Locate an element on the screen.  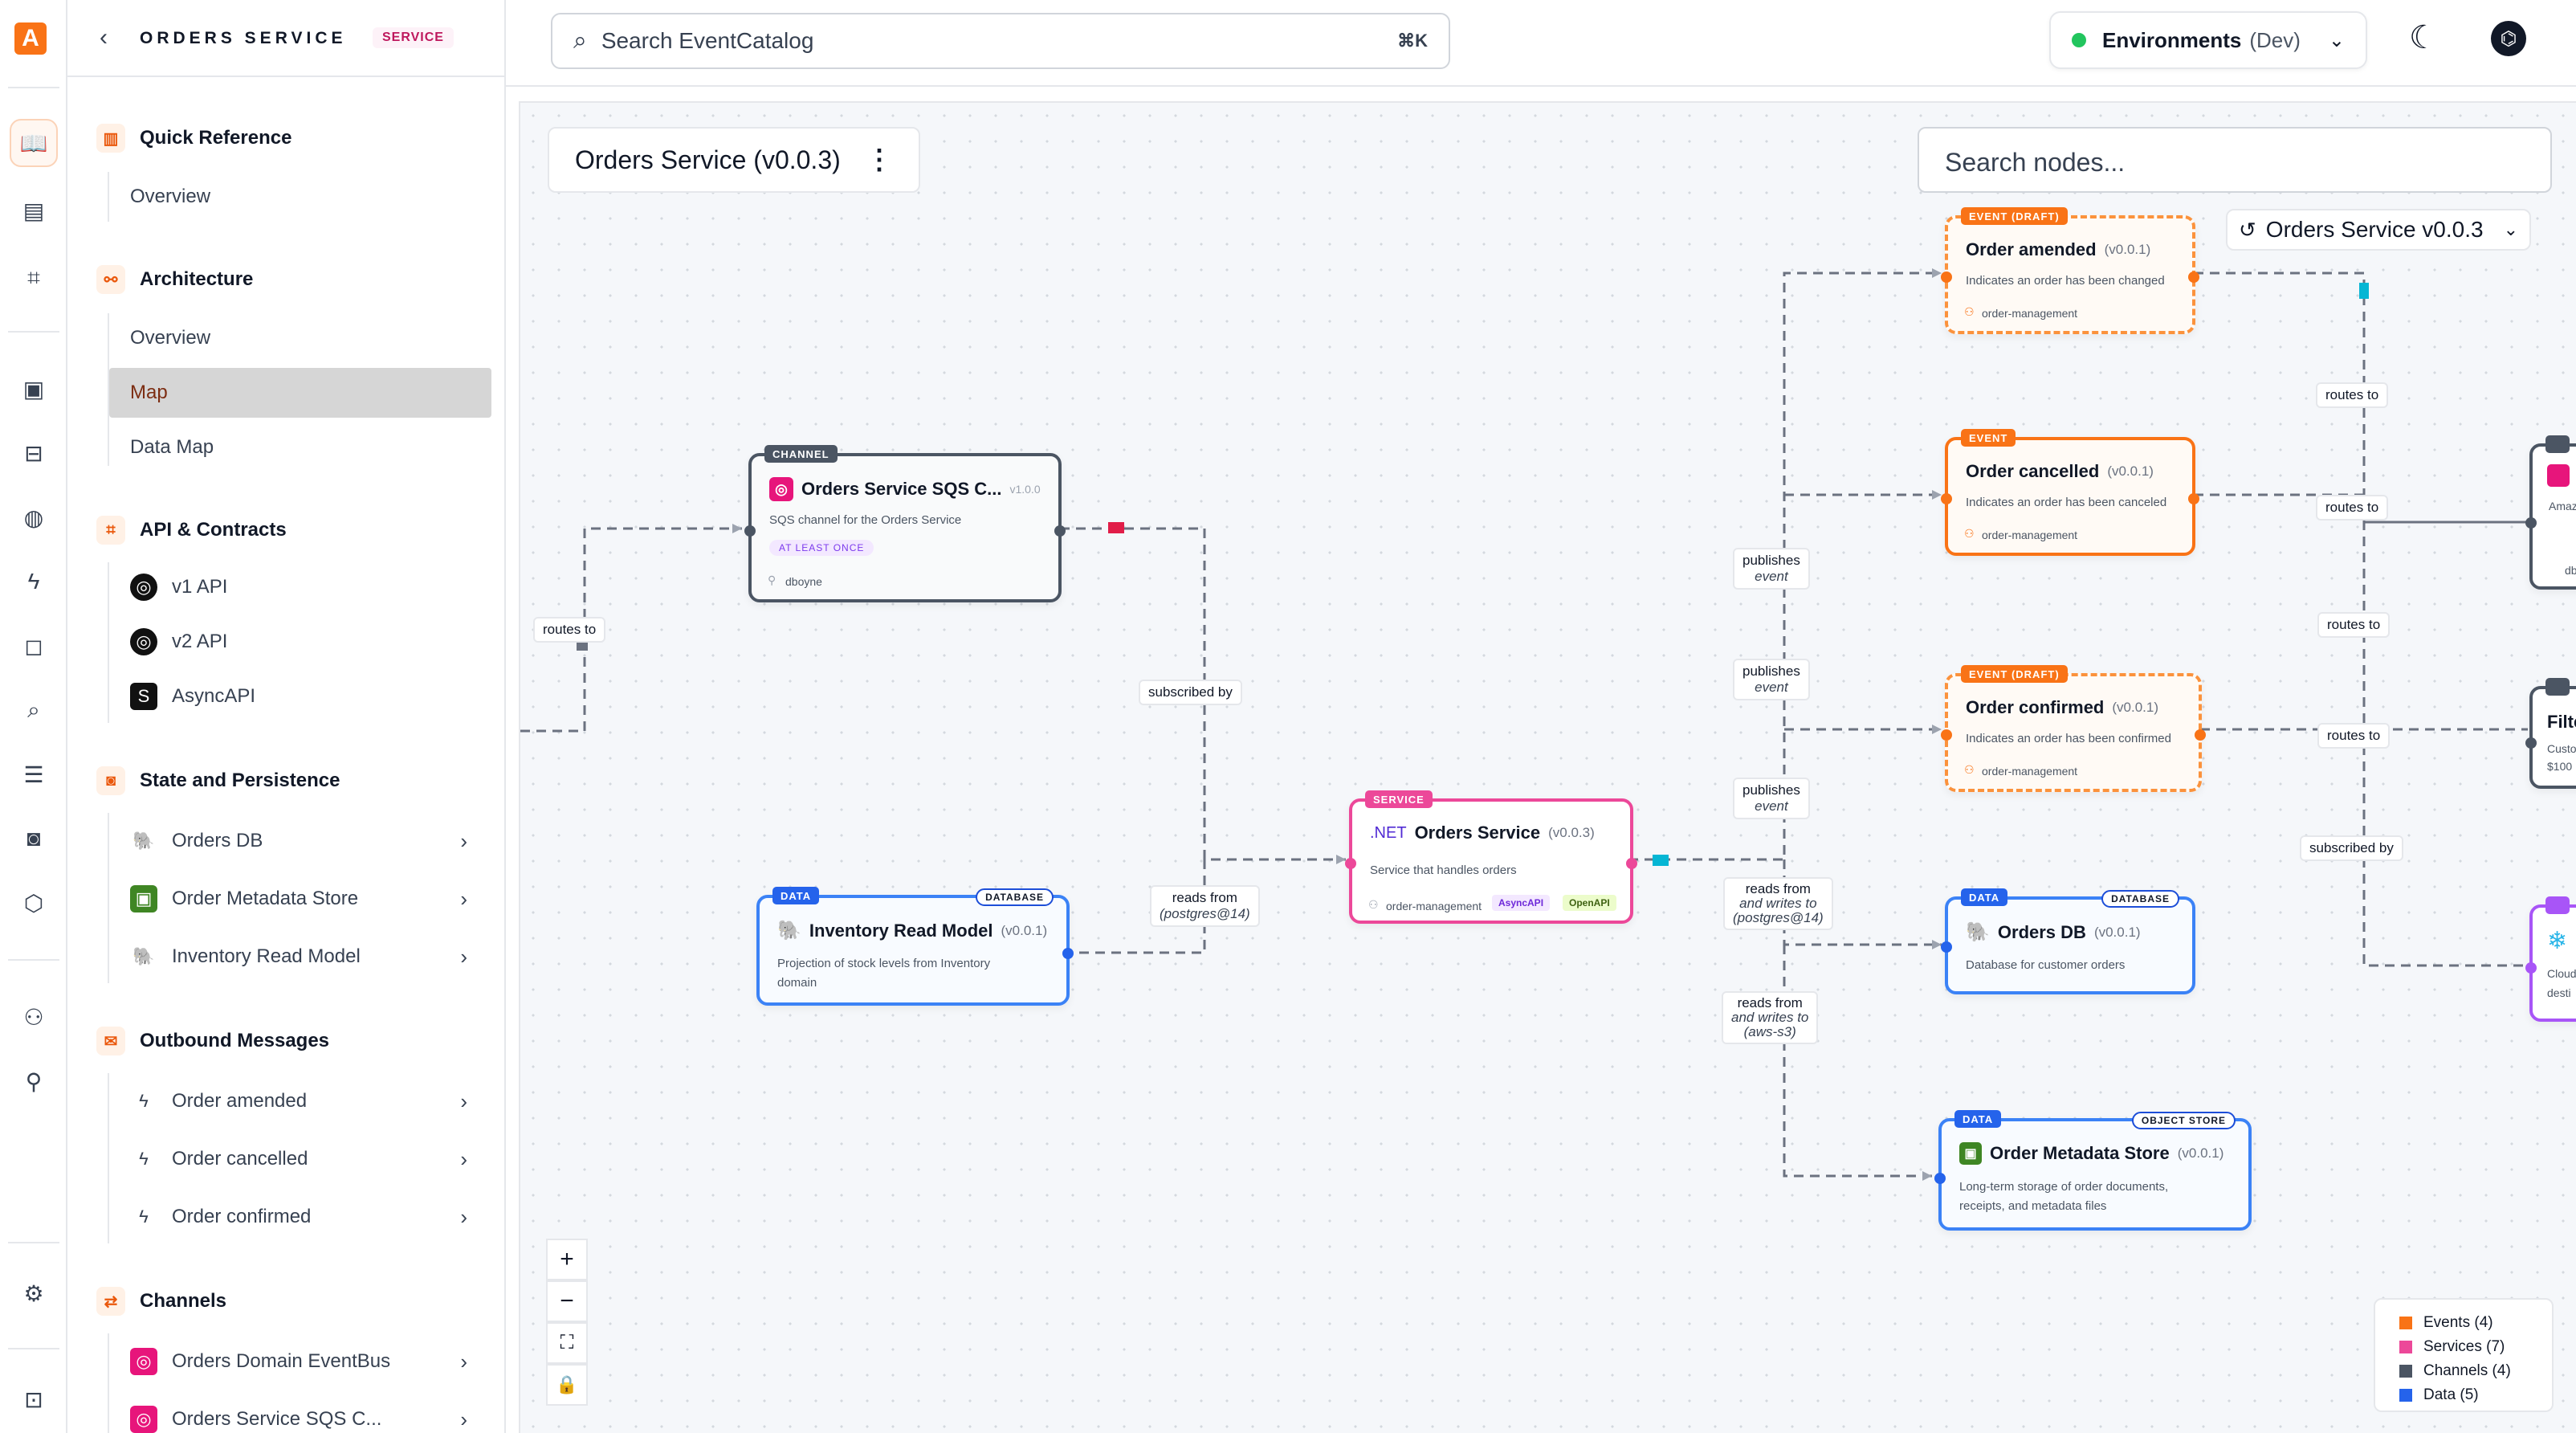
eventbridge-icon: ◎ is located at coordinates (143, 1361).